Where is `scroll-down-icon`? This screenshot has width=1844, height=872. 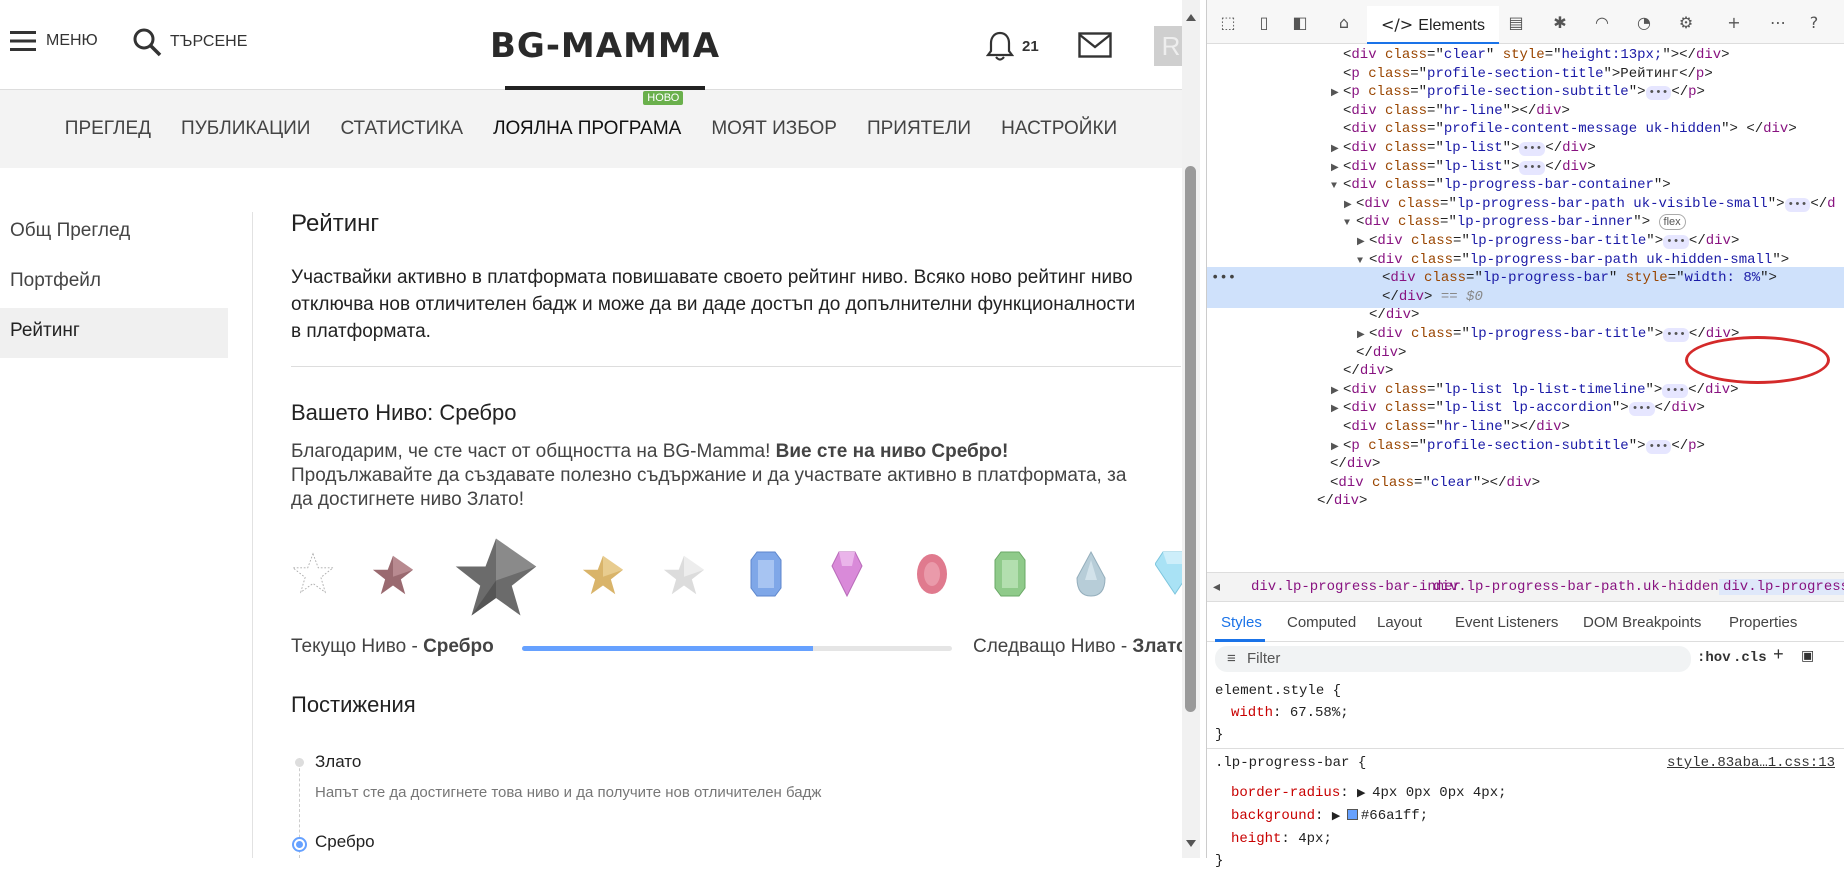
scroll-down-icon is located at coordinates (1191, 843).